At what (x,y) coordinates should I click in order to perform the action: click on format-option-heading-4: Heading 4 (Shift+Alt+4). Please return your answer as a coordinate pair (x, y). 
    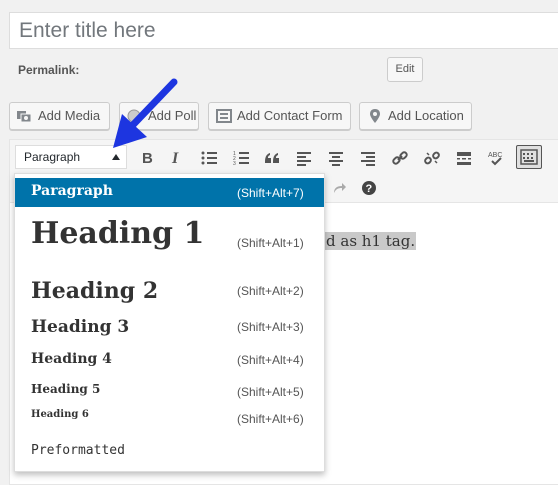
    Looking at the image, I should click on (169, 362).